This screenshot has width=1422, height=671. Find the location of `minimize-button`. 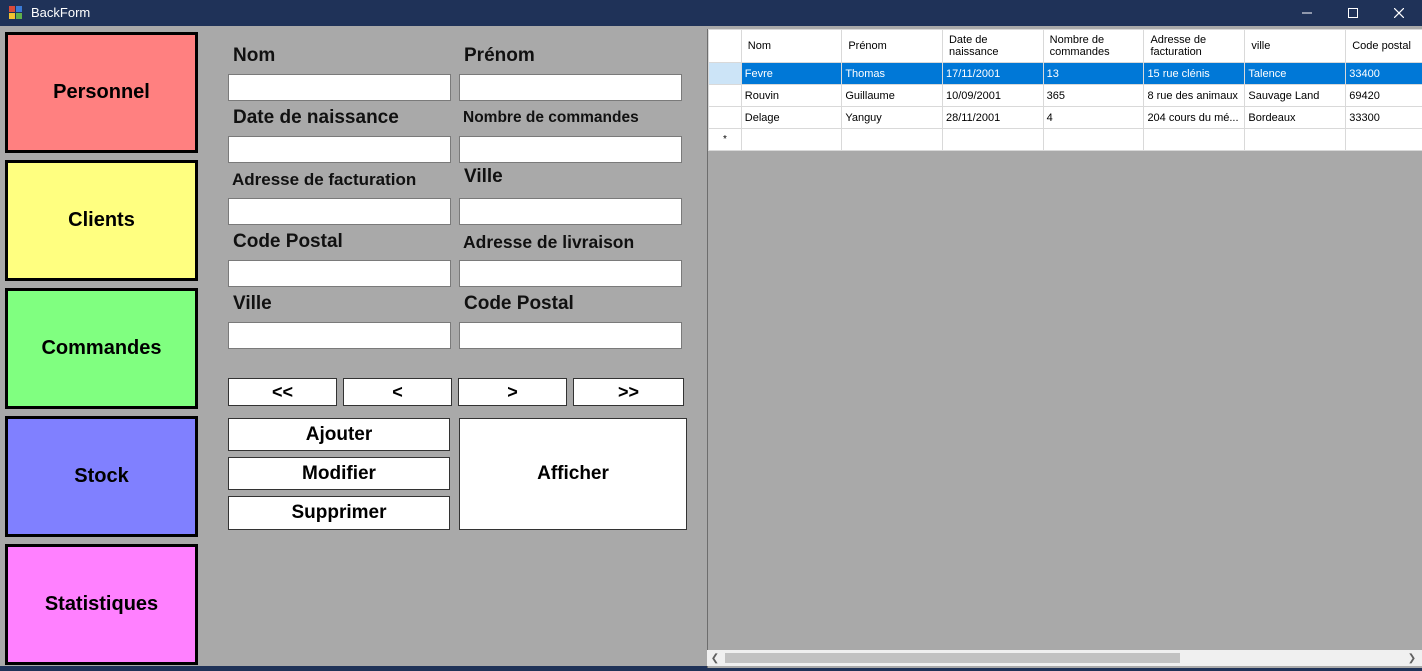

minimize-button is located at coordinates (1307, 13).